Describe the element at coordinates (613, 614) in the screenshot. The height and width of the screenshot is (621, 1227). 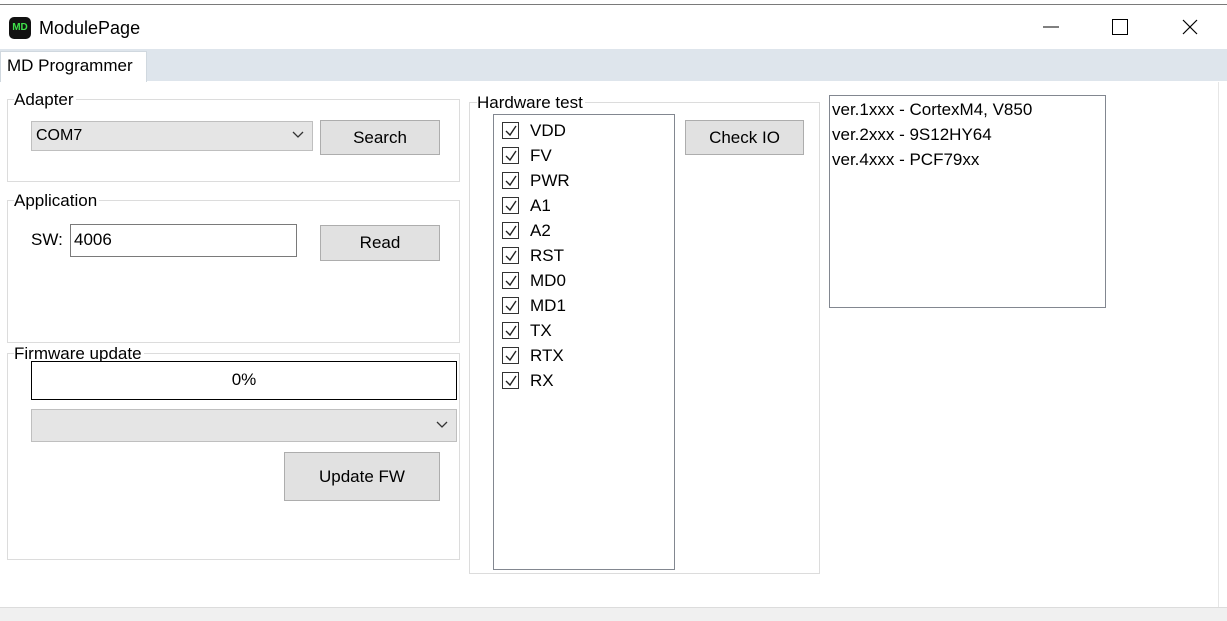
I see `bottom-bar` at that location.